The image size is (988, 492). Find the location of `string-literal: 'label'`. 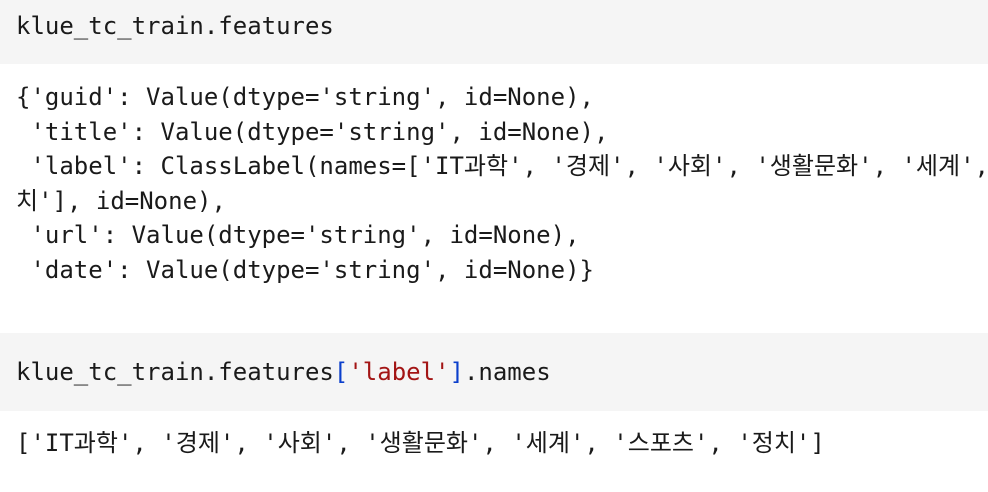

string-literal: 'label' is located at coordinates (399, 372).